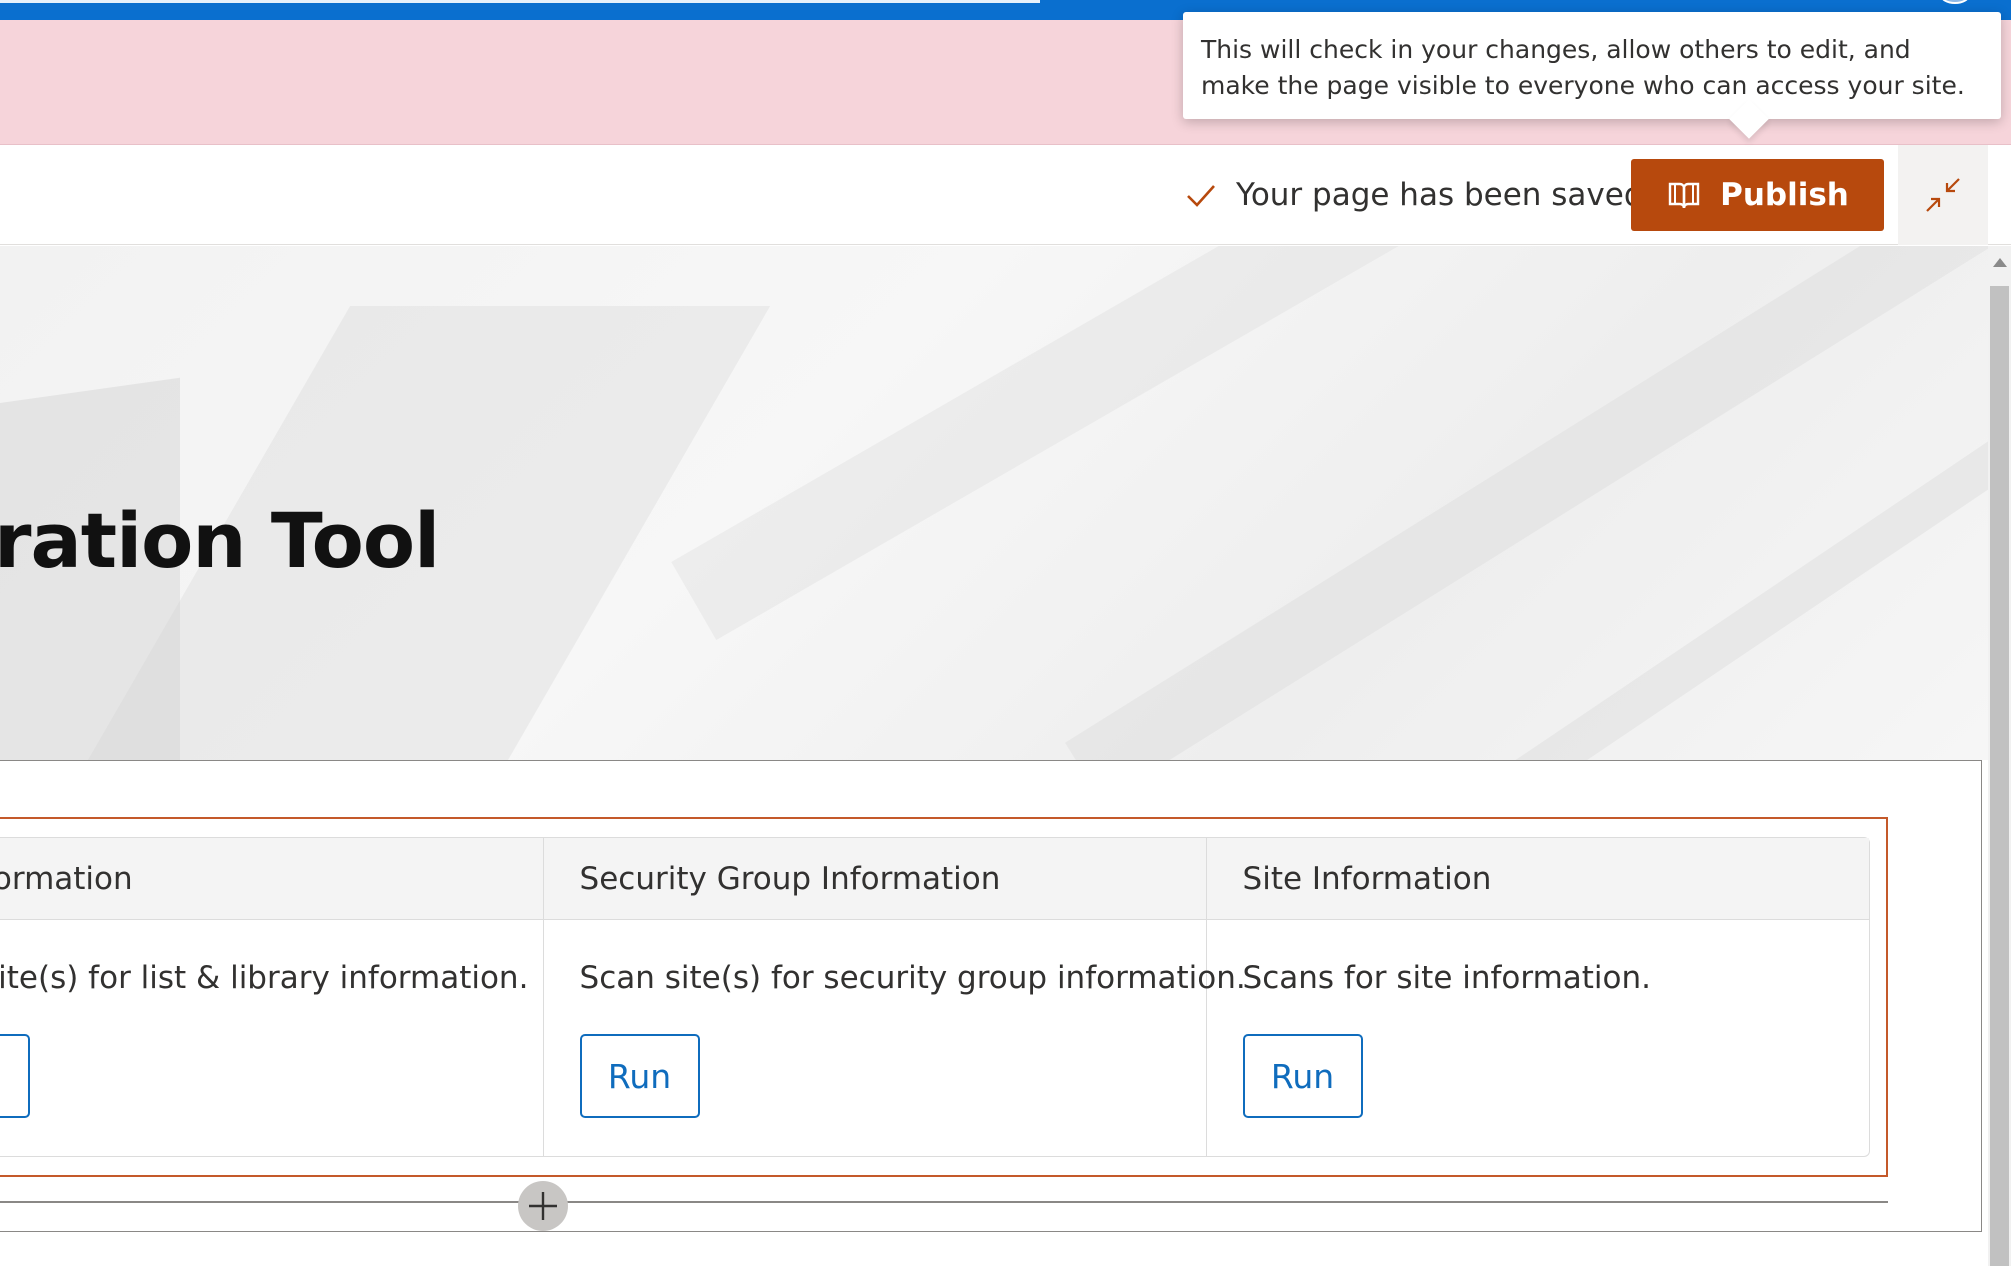 The width and height of the screenshot is (2011, 1266). What do you see at coordinates (1999, 776) in the screenshot?
I see `scrollbar-thumb` at bounding box center [1999, 776].